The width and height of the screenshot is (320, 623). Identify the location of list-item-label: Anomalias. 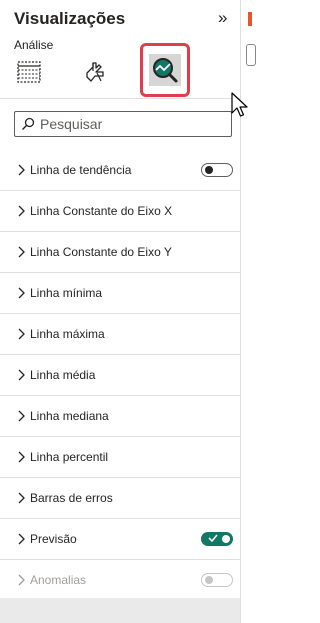
(58, 580).